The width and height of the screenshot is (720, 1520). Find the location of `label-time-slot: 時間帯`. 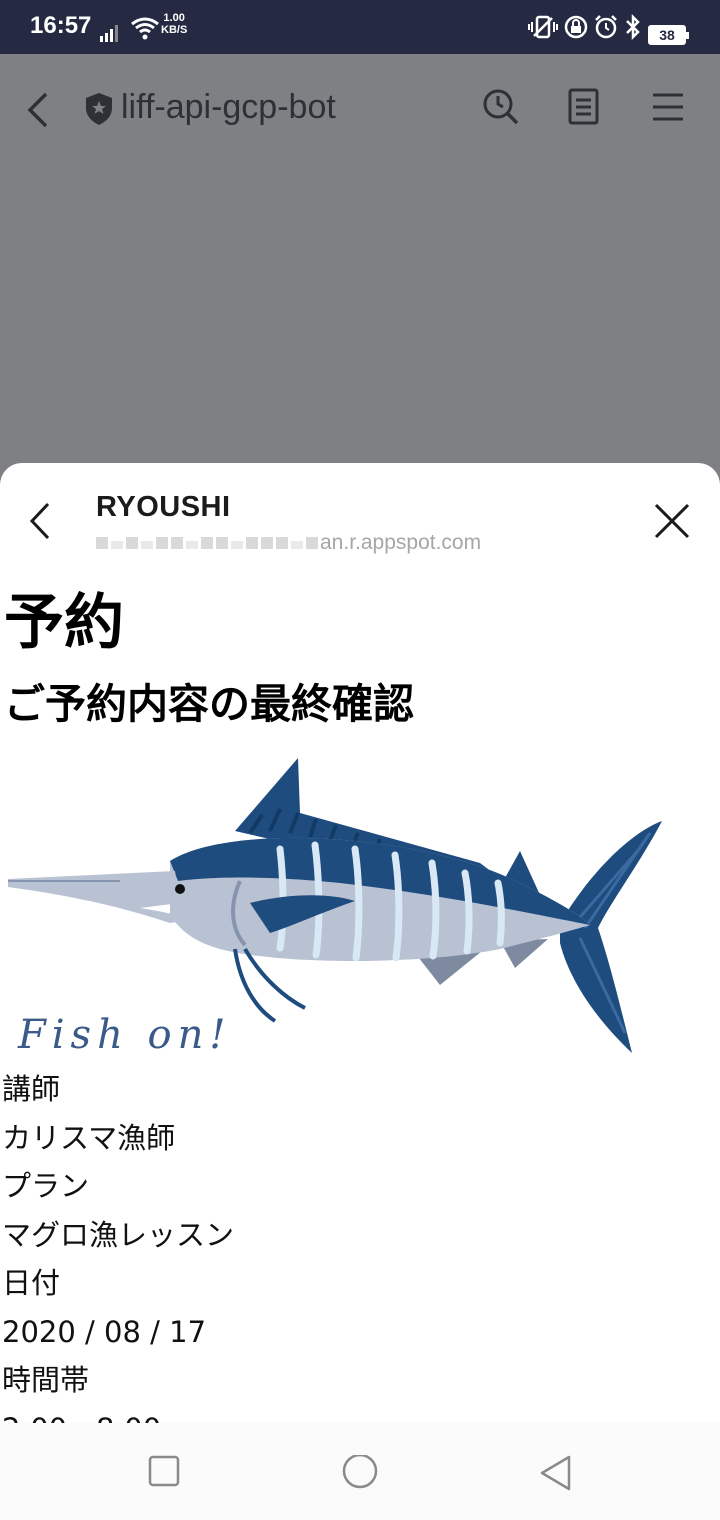

label-time-slot: 時間帯 is located at coordinates (46, 1380).